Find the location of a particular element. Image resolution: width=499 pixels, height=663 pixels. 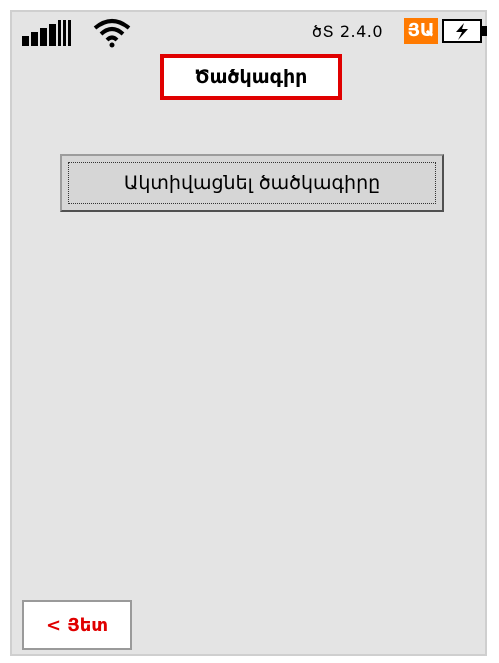

back-button-label: < Յետ is located at coordinates (77, 625).